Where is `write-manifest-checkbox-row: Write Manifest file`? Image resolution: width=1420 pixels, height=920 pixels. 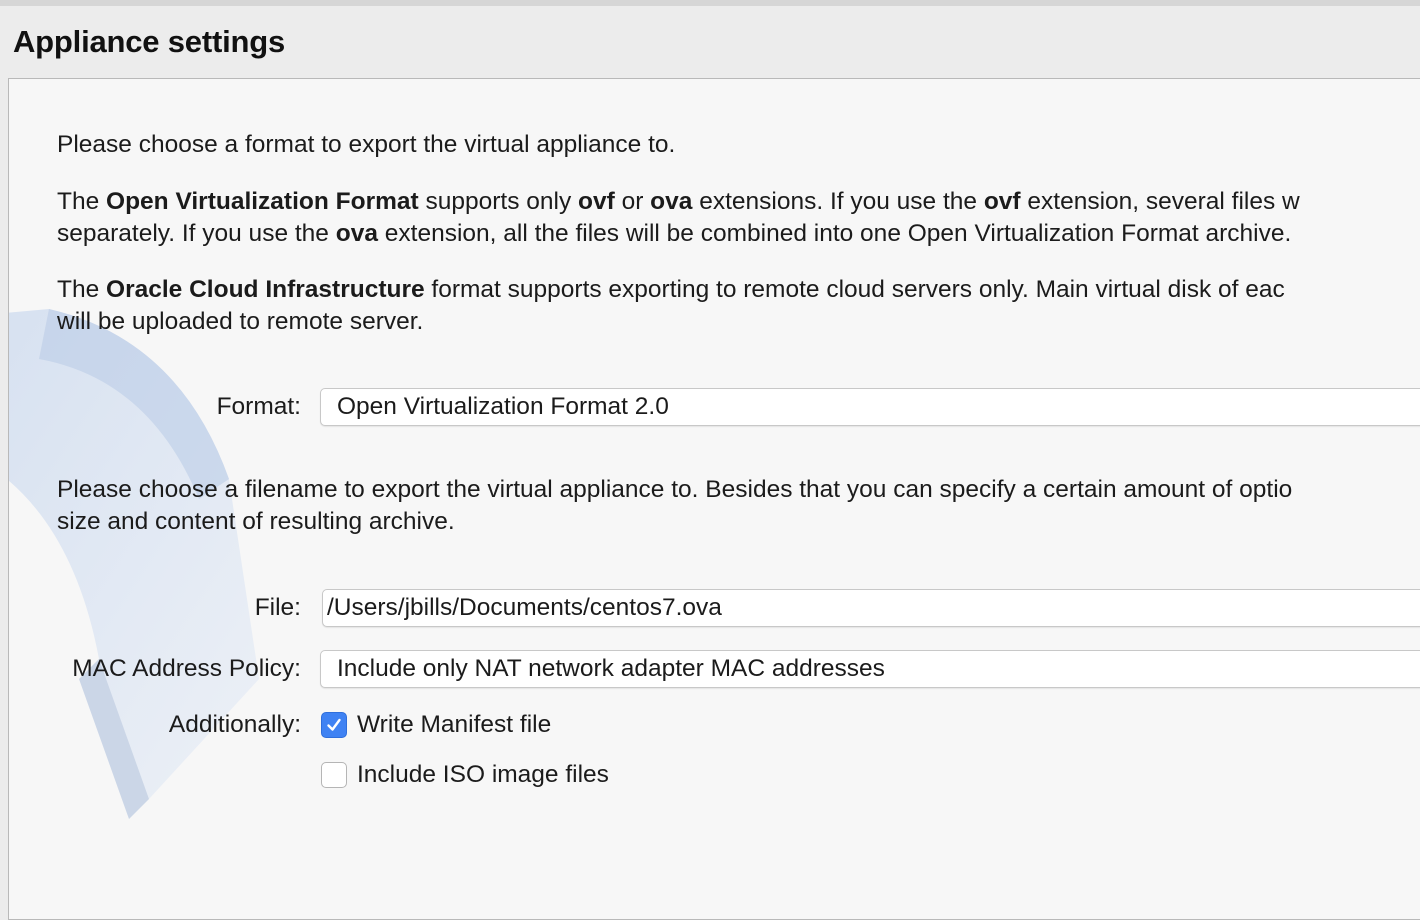 write-manifest-checkbox-row: Write Manifest file is located at coordinates (436, 725).